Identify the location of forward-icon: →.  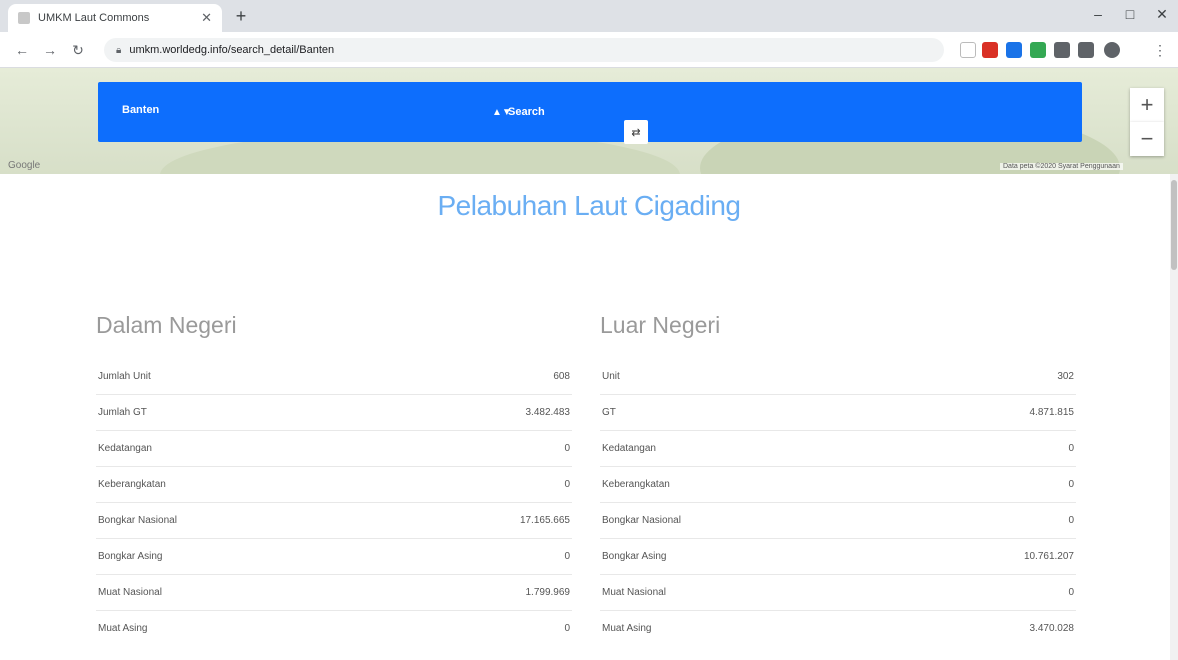
(50, 50).